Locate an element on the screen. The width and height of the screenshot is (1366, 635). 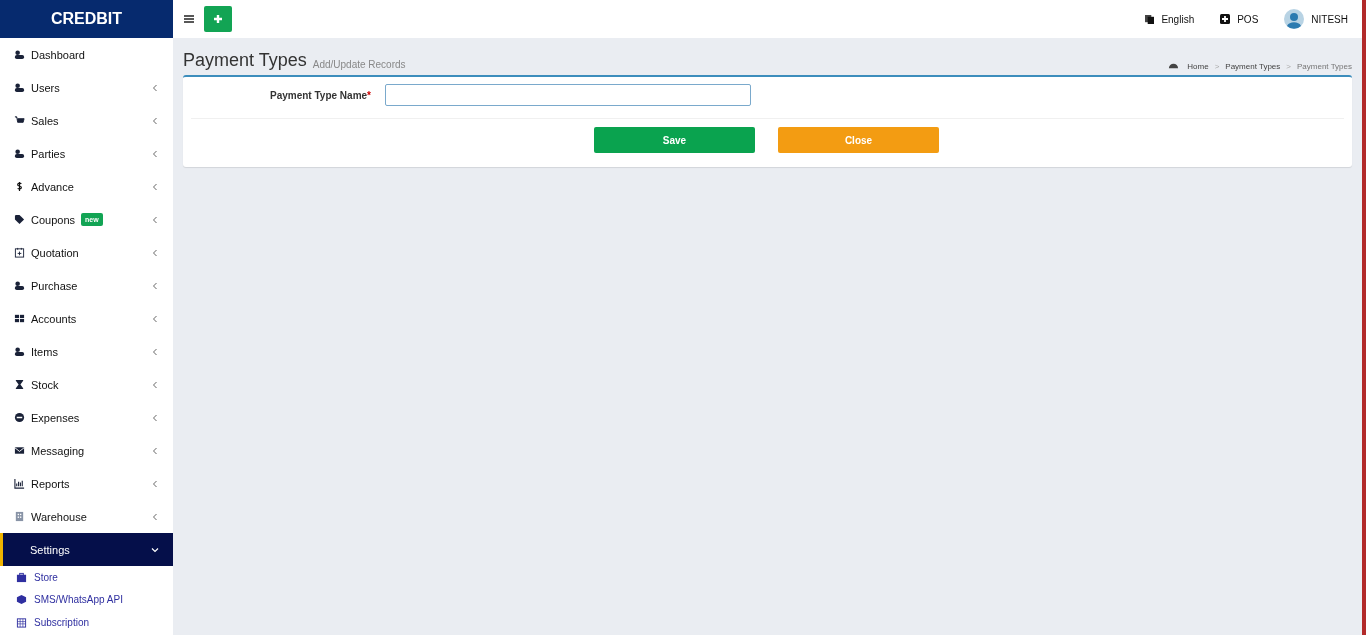
sidebar-item: Reports is located at coordinates (86, 483).